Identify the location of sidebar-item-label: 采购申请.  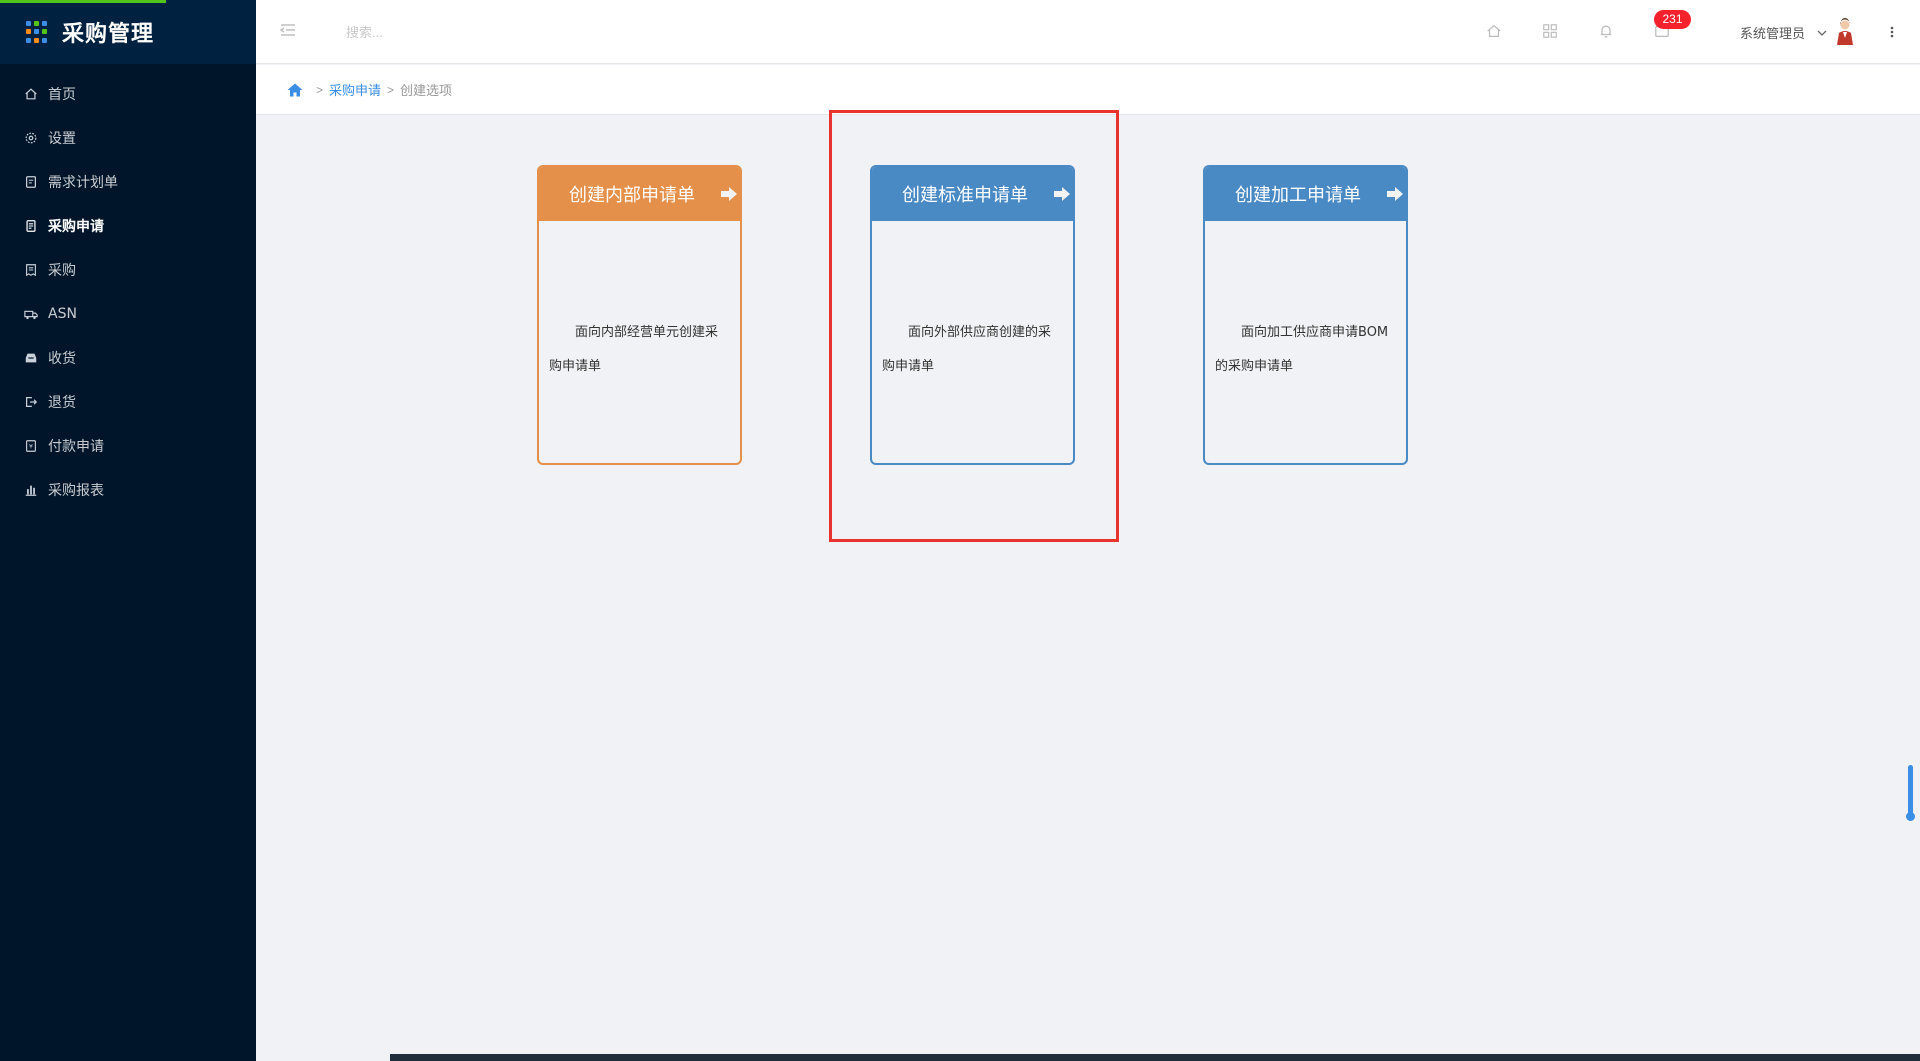
(76, 227).